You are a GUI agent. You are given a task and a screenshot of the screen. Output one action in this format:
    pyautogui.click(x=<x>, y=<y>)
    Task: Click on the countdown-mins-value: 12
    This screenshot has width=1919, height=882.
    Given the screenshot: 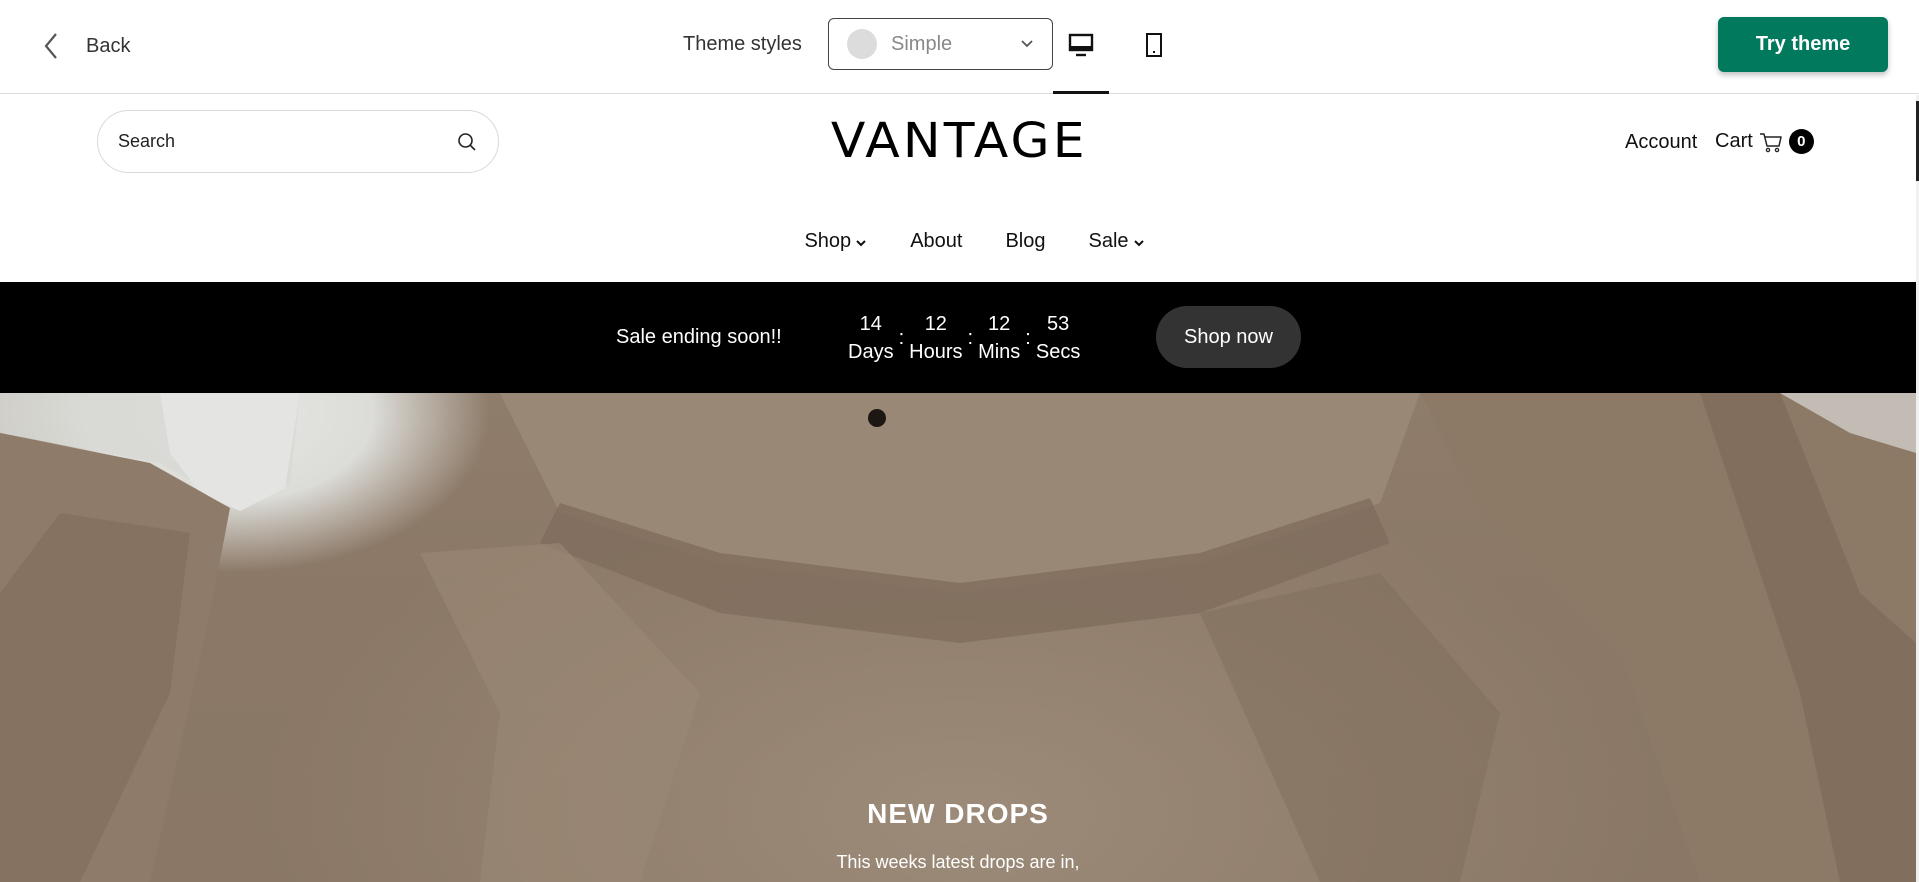 What is the action you would take?
    pyautogui.click(x=999, y=324)
    